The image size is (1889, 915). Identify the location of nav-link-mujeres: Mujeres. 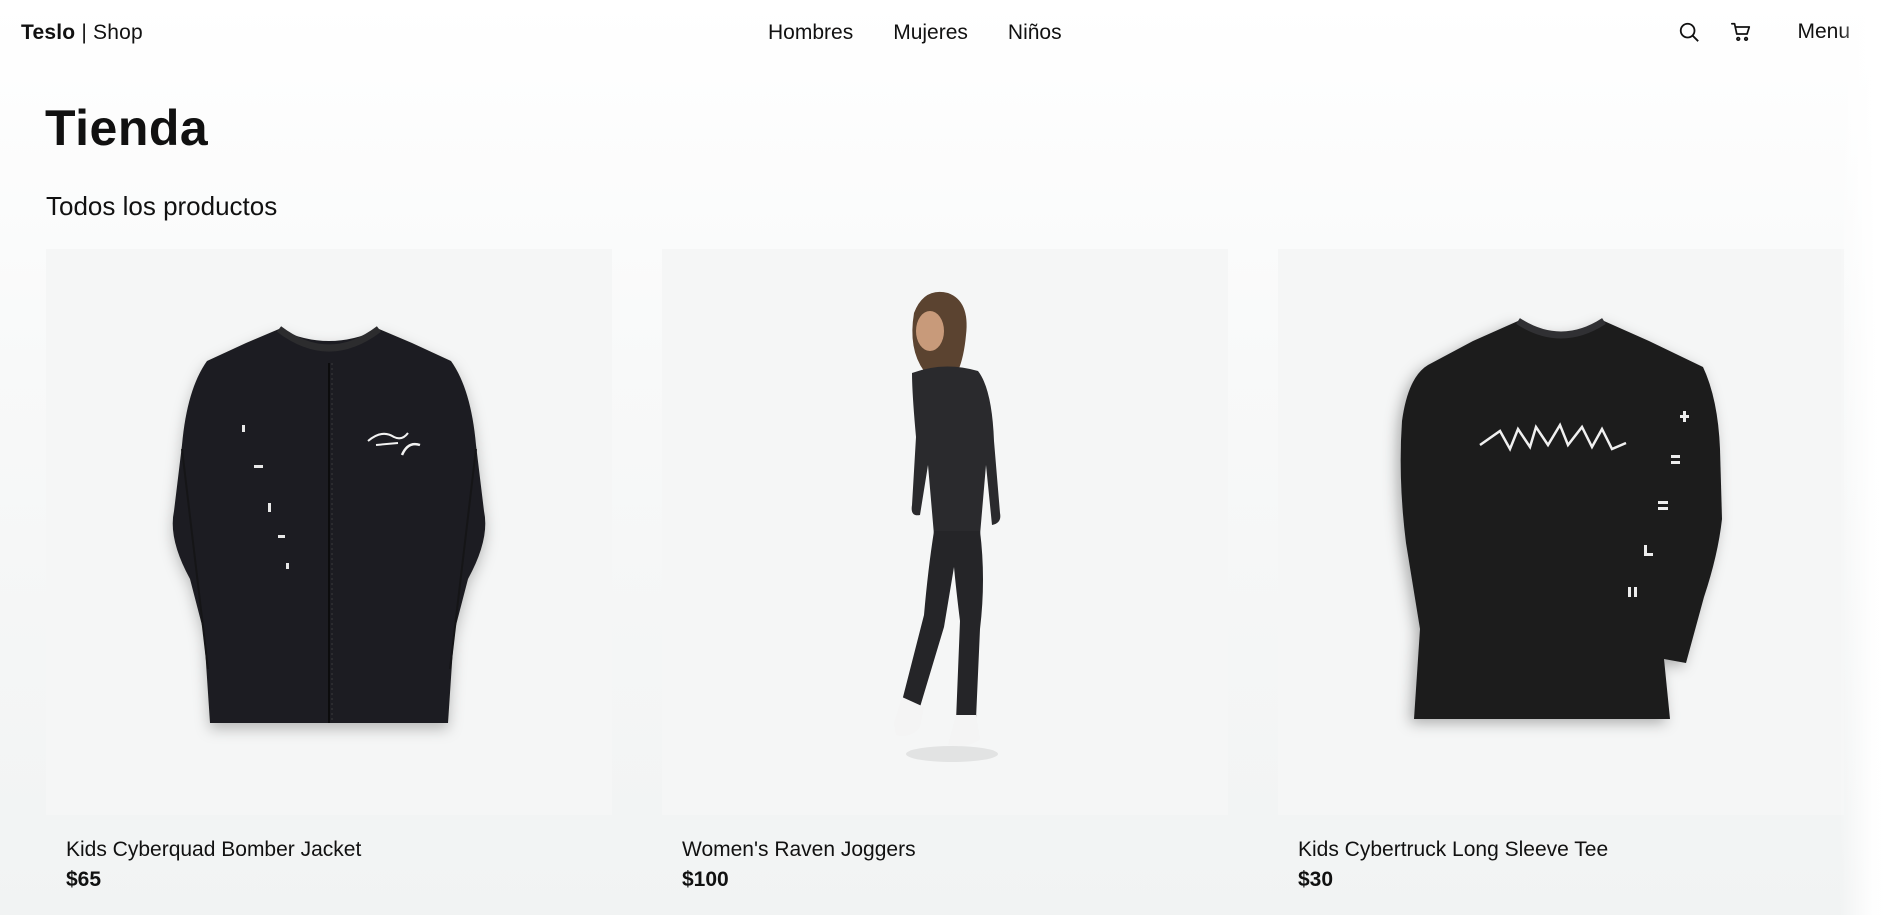
(930, 33).